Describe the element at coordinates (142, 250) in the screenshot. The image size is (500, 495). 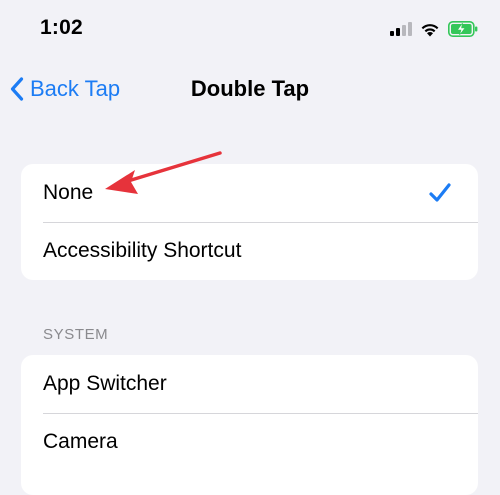
I see `option-label: Accessibility Shortcut` at that location.